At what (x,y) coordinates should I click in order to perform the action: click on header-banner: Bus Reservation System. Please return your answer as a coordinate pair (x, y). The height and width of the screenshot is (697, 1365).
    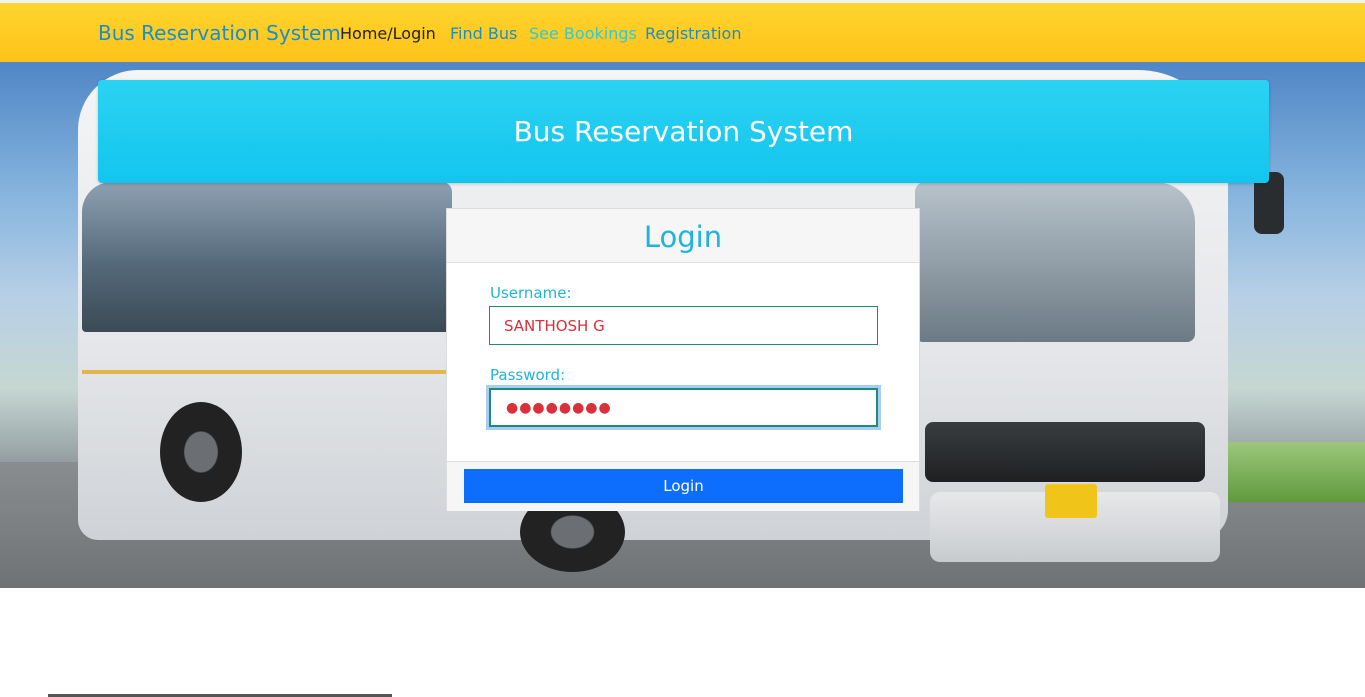
    Looking at the image, I should click on (683, 131).